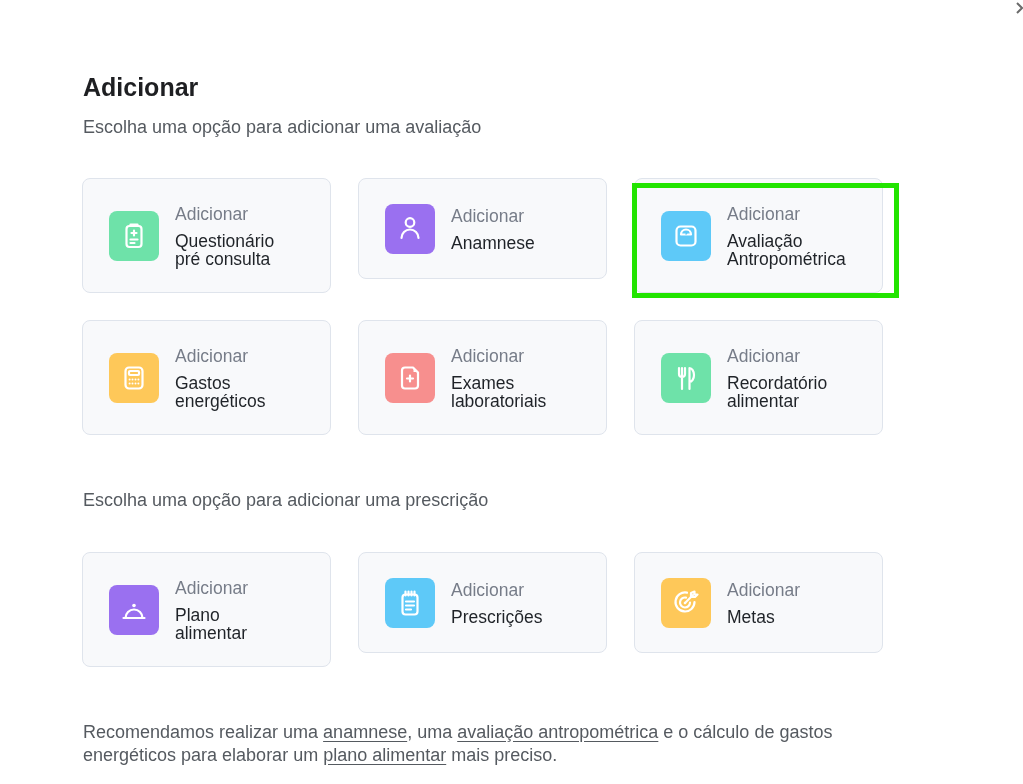  What do you see at coordinates (365, 732) in the screenshot?
I see `text-link: anamnese` at bounding box center [365, 732].